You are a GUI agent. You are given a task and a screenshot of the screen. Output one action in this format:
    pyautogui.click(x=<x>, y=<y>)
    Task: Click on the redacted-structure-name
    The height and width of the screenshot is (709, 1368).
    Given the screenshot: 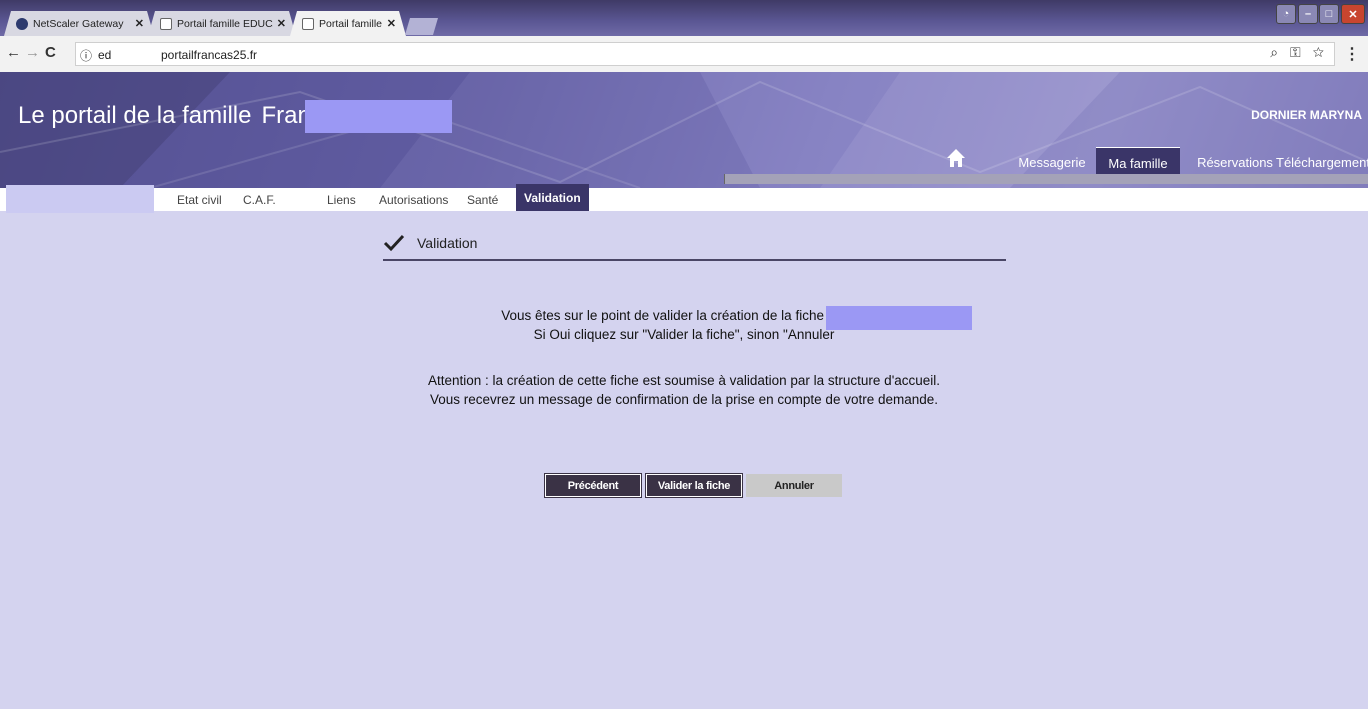 What is the action you would take?
    pyautogui.click(x=378, y=116)
    